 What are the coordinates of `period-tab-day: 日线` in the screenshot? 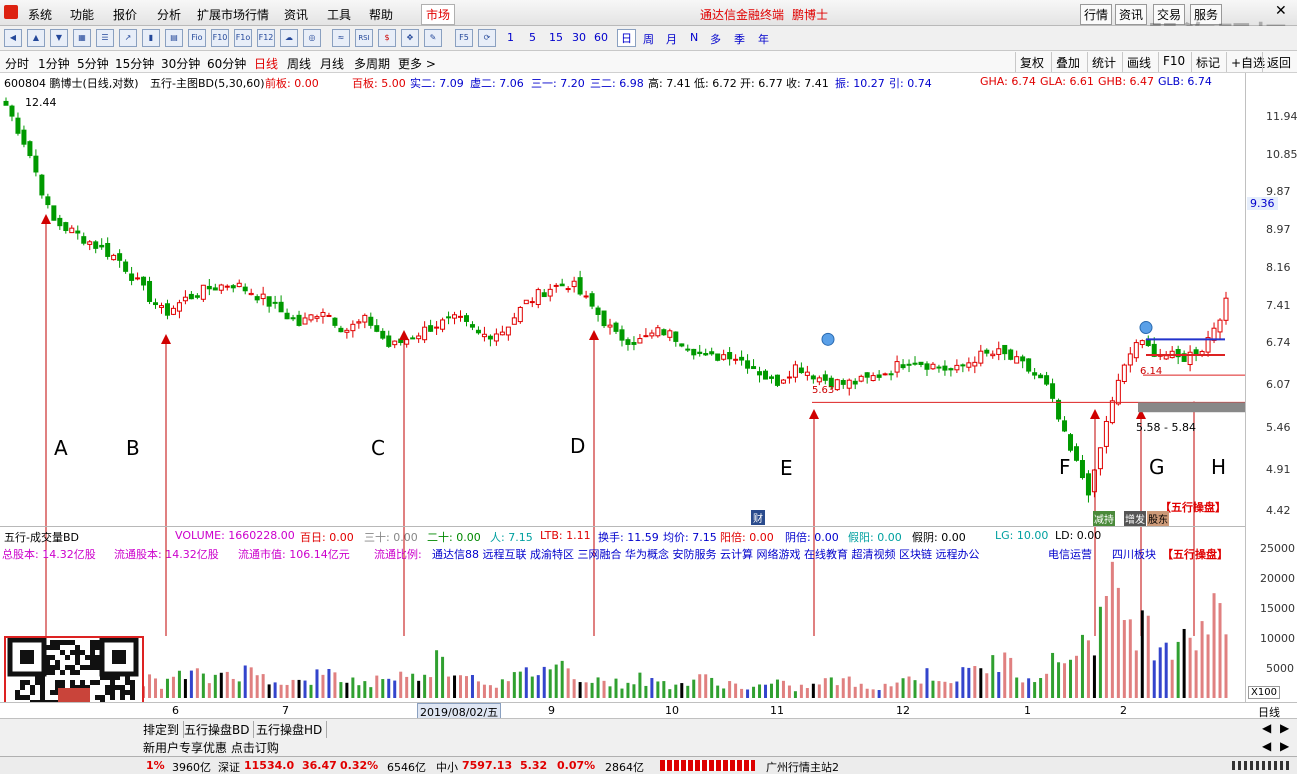 It's located at (266, 63).